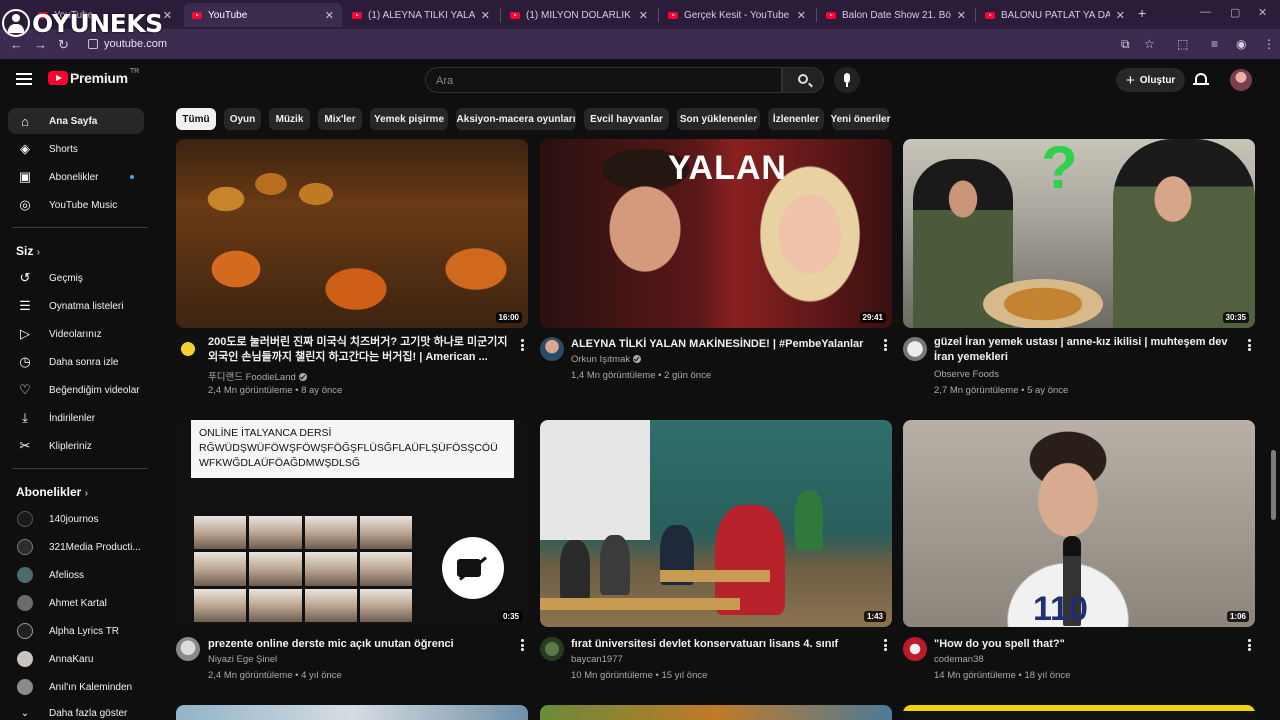 The width and height of the screenshot is (1280, 720). What do you see at coordinates (966, 374) in the screenshot?
I see `video-channel: Observe Foods` at bounding box center [966, 374].